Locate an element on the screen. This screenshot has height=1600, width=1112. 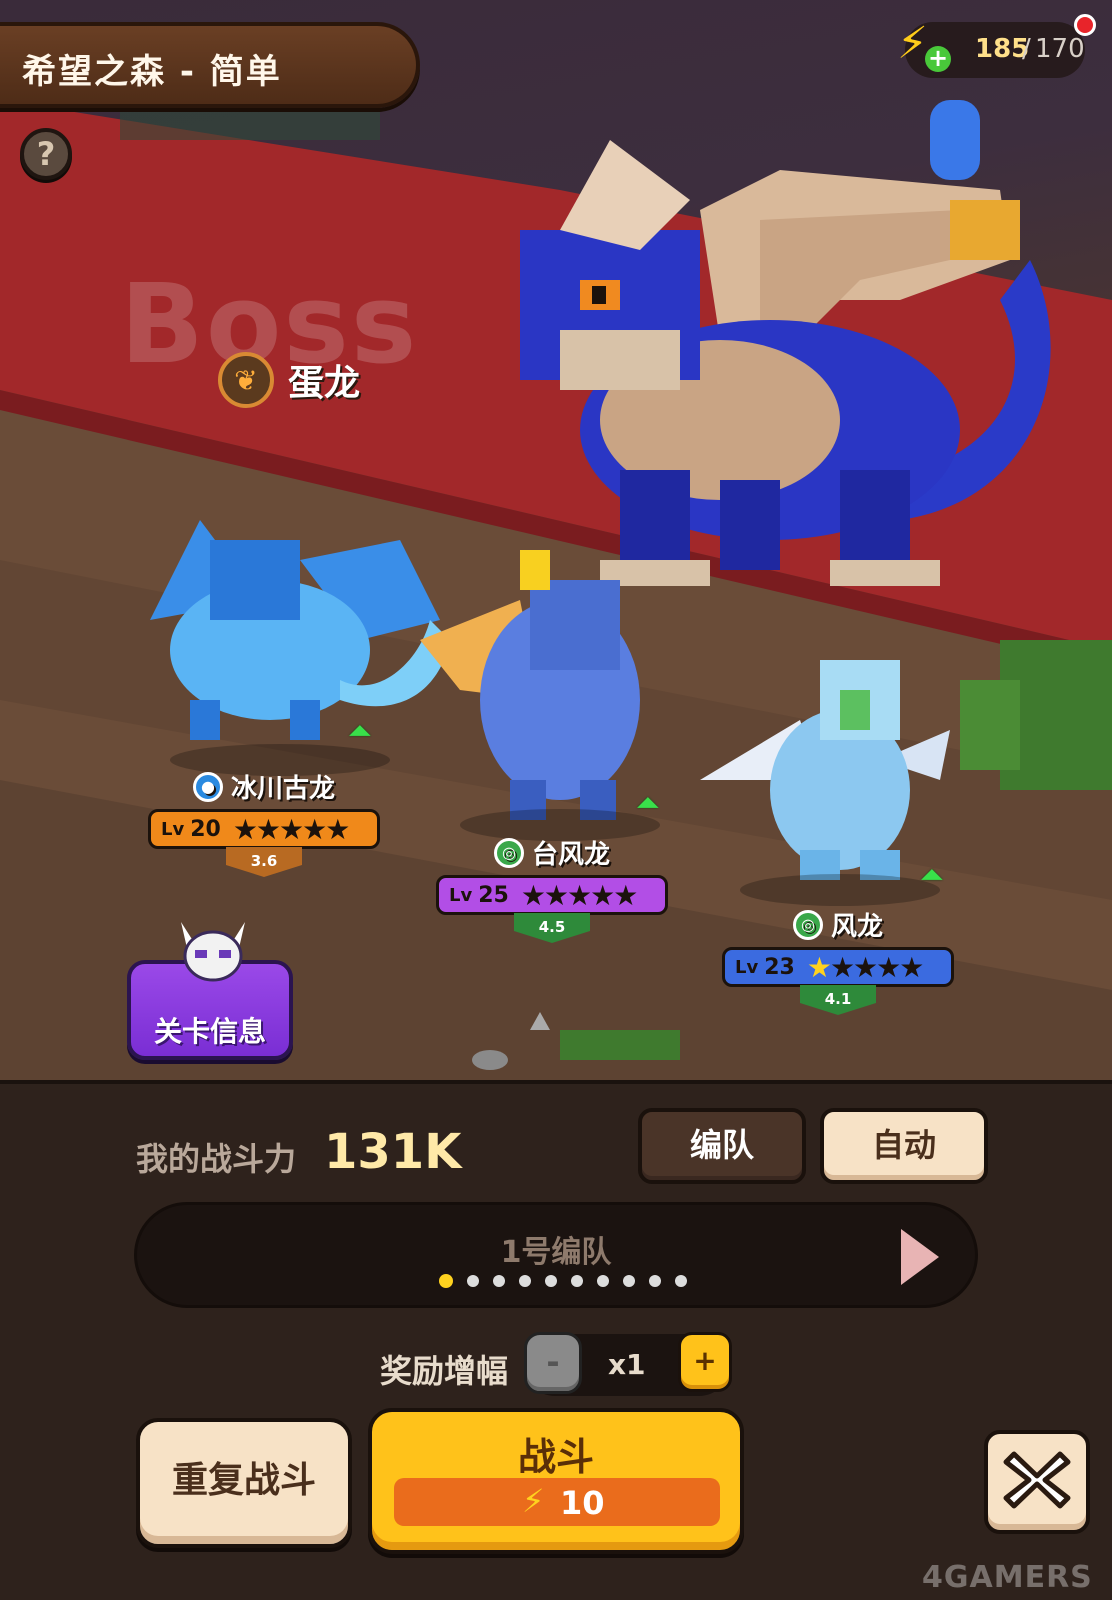
hero-level-bar: Lv 23 ★★★★★ is located at coordinates (838, 967).